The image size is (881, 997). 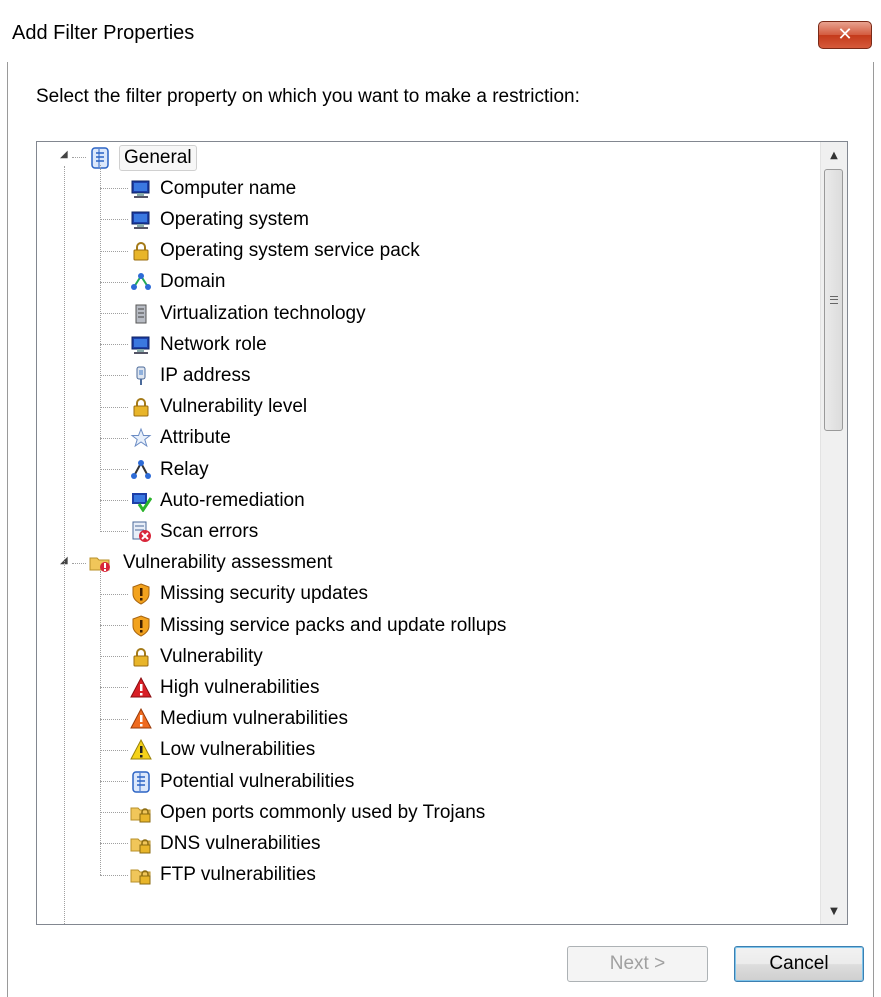 I want to click on tree-item-label: Domain, so click(x=193, y=282).